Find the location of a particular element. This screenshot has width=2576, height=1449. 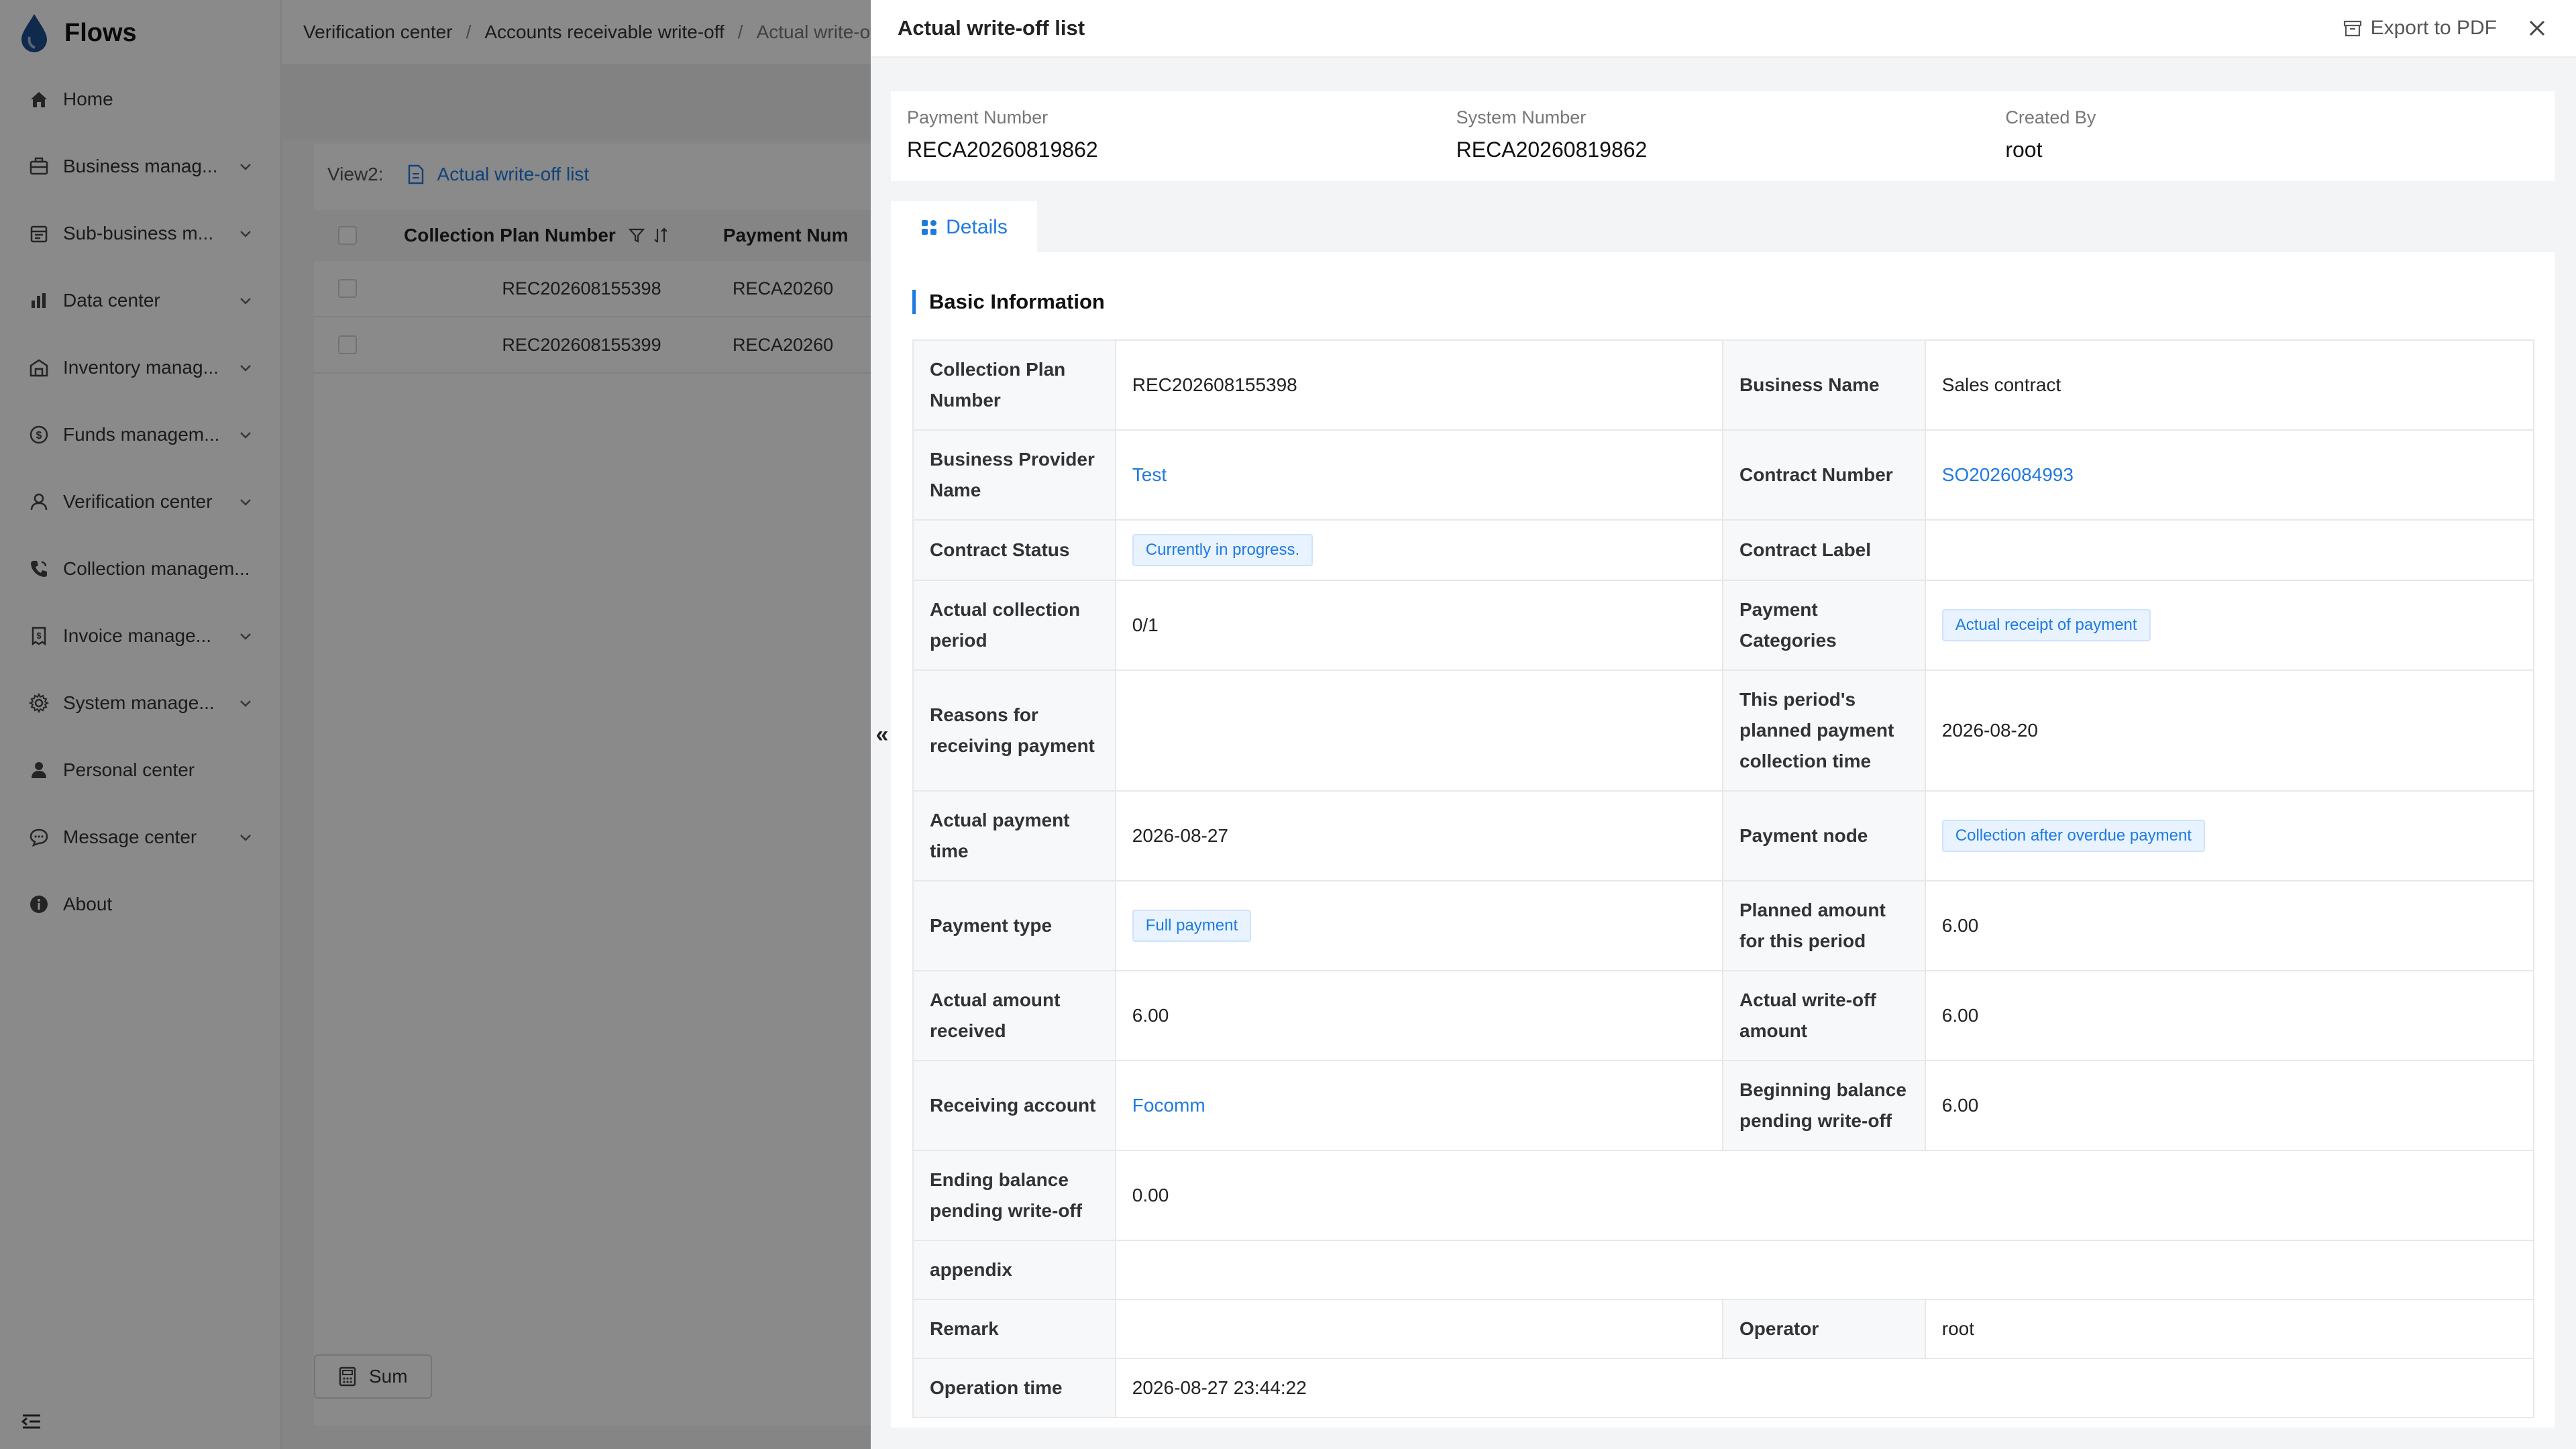

field-value-wrap: Currently in progress. is located at coordinates (1419, 550).